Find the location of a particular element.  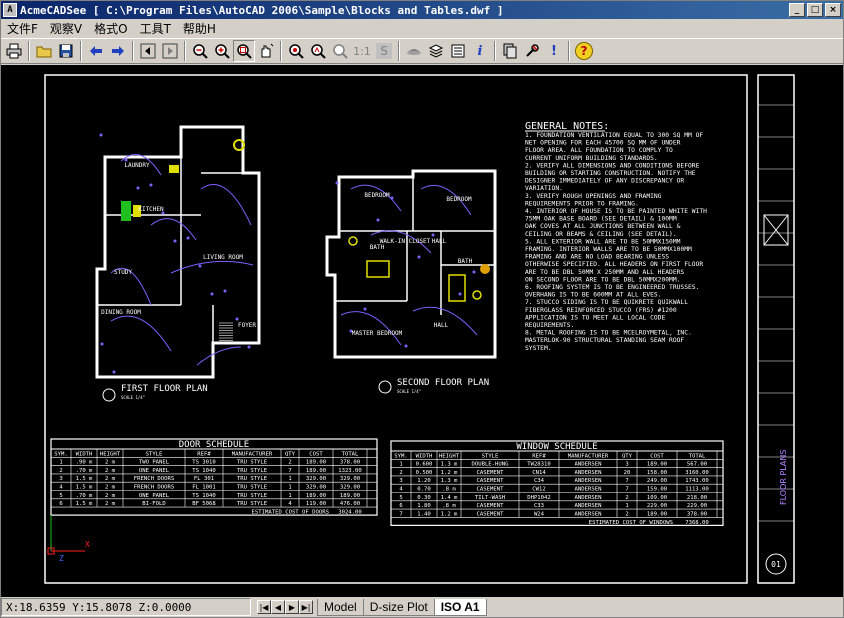

zoom-in-icon is located at coordinates (222, 51).